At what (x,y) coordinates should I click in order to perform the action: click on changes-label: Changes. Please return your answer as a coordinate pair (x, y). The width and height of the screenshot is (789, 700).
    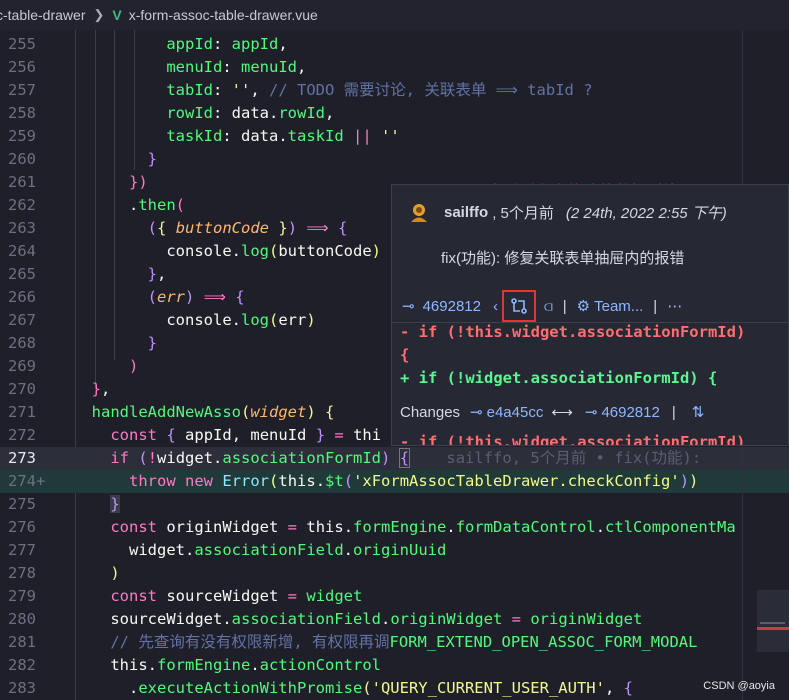
    Looking at the image, I should click on (430, 412).